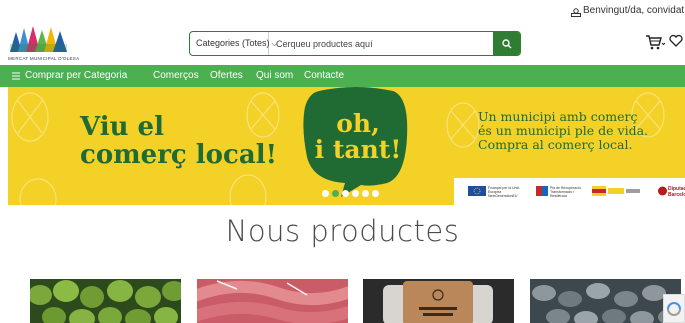  I want to click on logo-text: MERCAT MUNICIPAL D'OLESA, so click(44, 58).